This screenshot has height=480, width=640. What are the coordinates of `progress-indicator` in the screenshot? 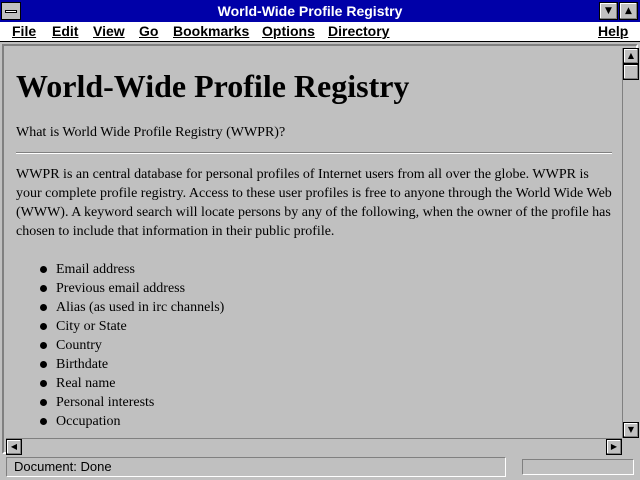 It's located at (578, 467).